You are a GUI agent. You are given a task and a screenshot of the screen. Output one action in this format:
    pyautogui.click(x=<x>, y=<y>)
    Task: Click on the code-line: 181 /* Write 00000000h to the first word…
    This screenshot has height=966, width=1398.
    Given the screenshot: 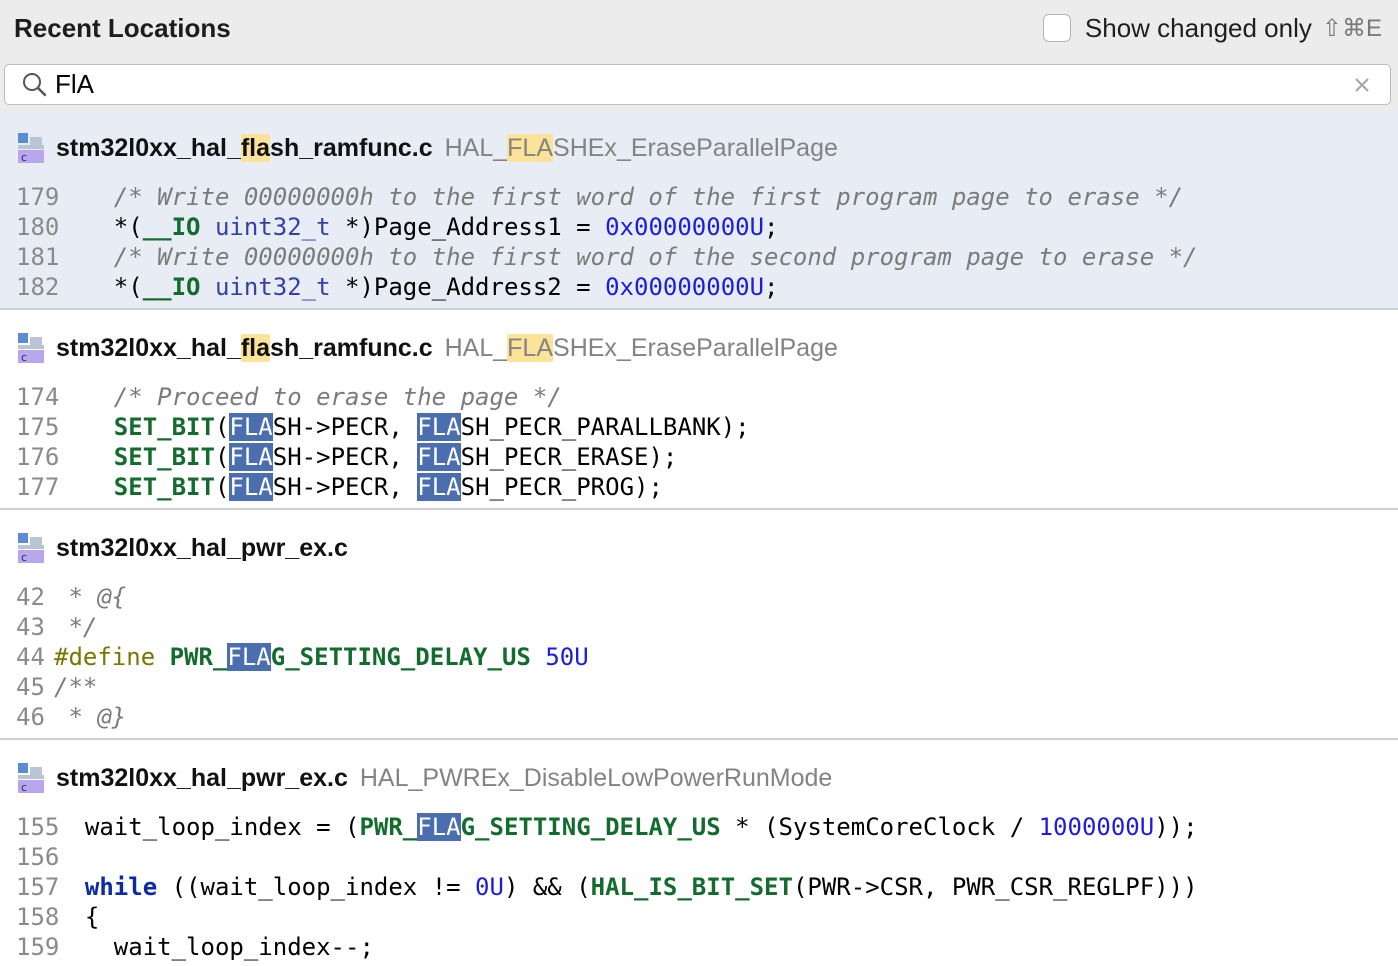 What is the action you would take?
    pyautogui.click(x=699, y=257)
    